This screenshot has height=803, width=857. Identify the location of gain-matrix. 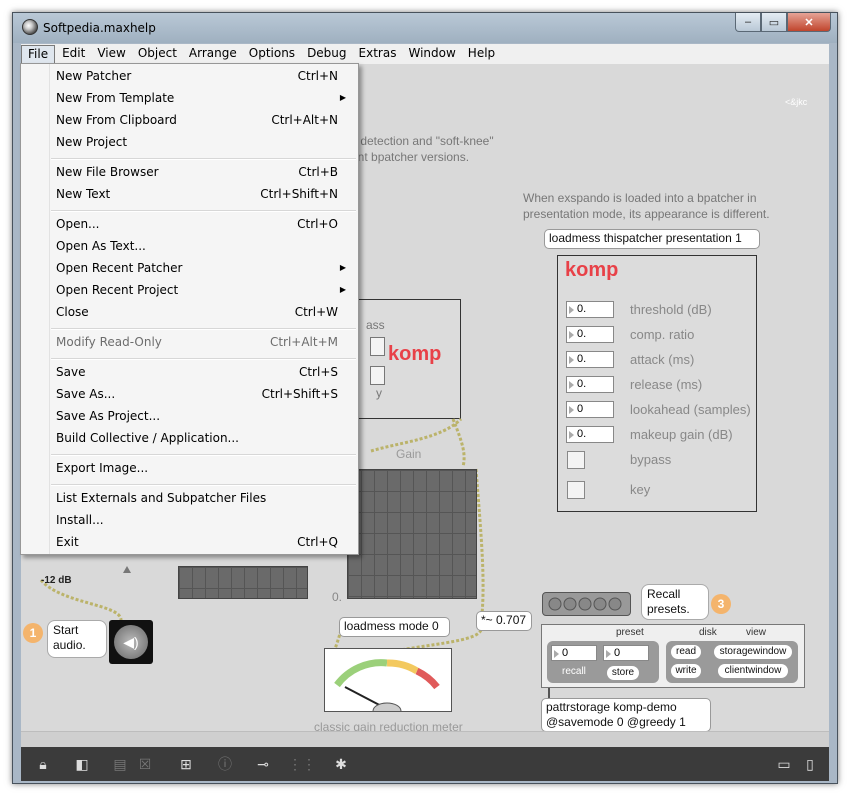
(412, 534).